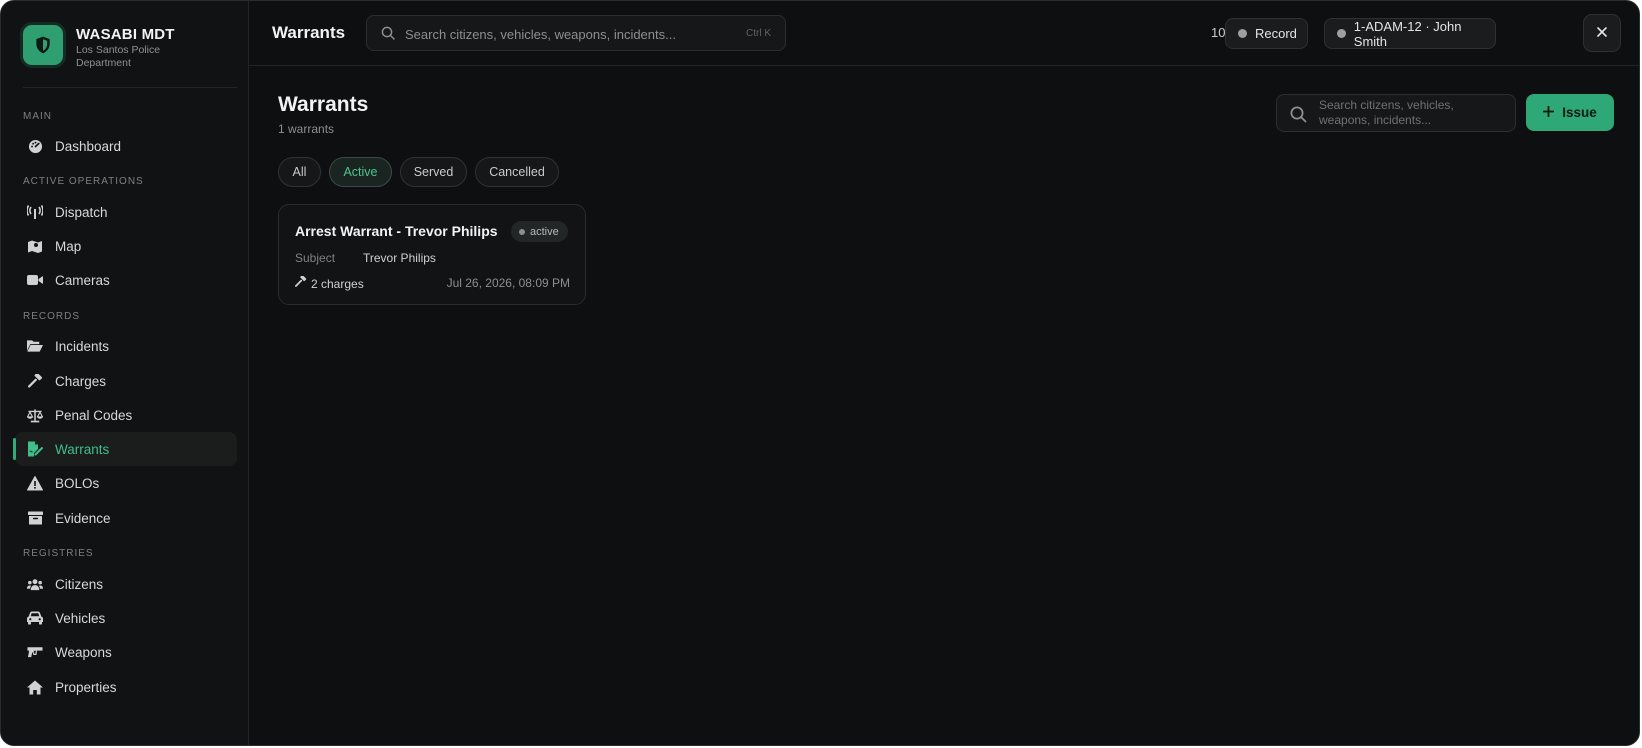 Image resolution: width=1642 pixels, height=748 pixels. I want to click on map-icon, so click(35, 246).